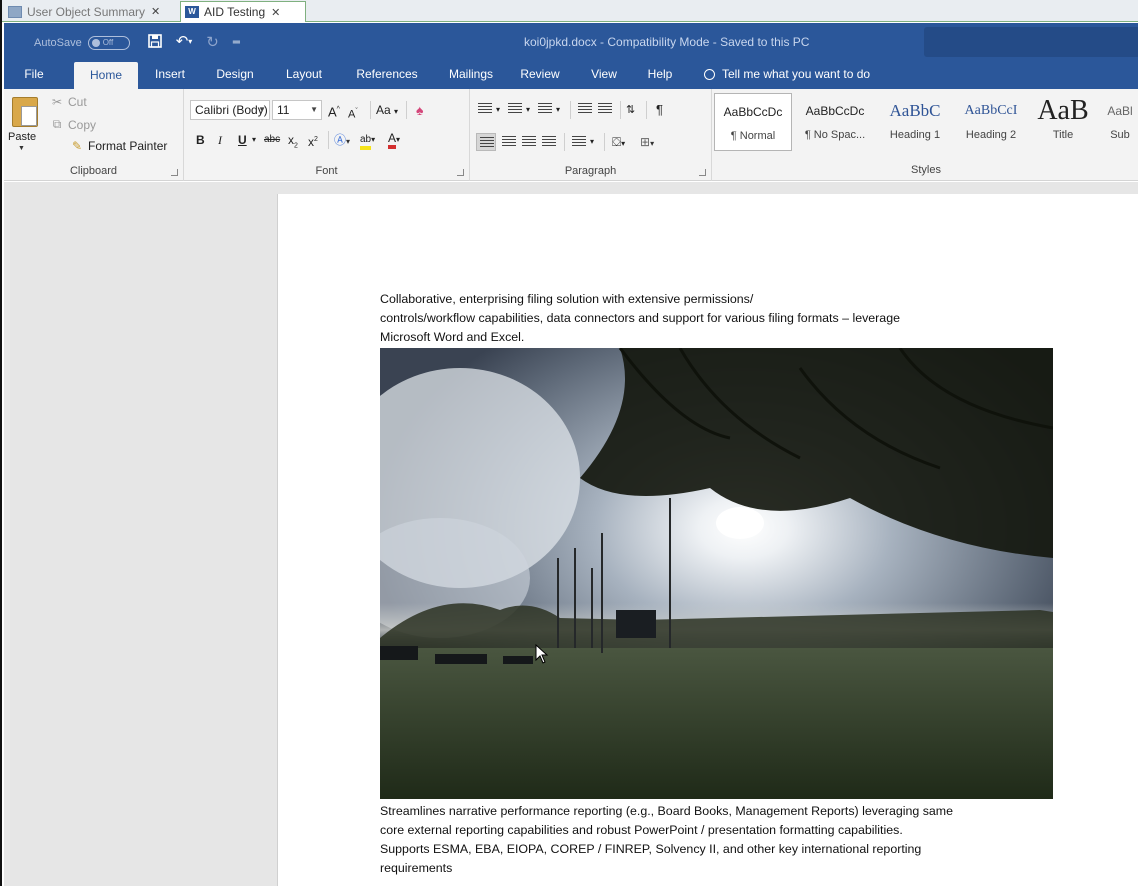 This screenshot has height=886, width=1138. I want to click on font-name-dropdown: Calibri (Body) ▼, so click(230, 110).